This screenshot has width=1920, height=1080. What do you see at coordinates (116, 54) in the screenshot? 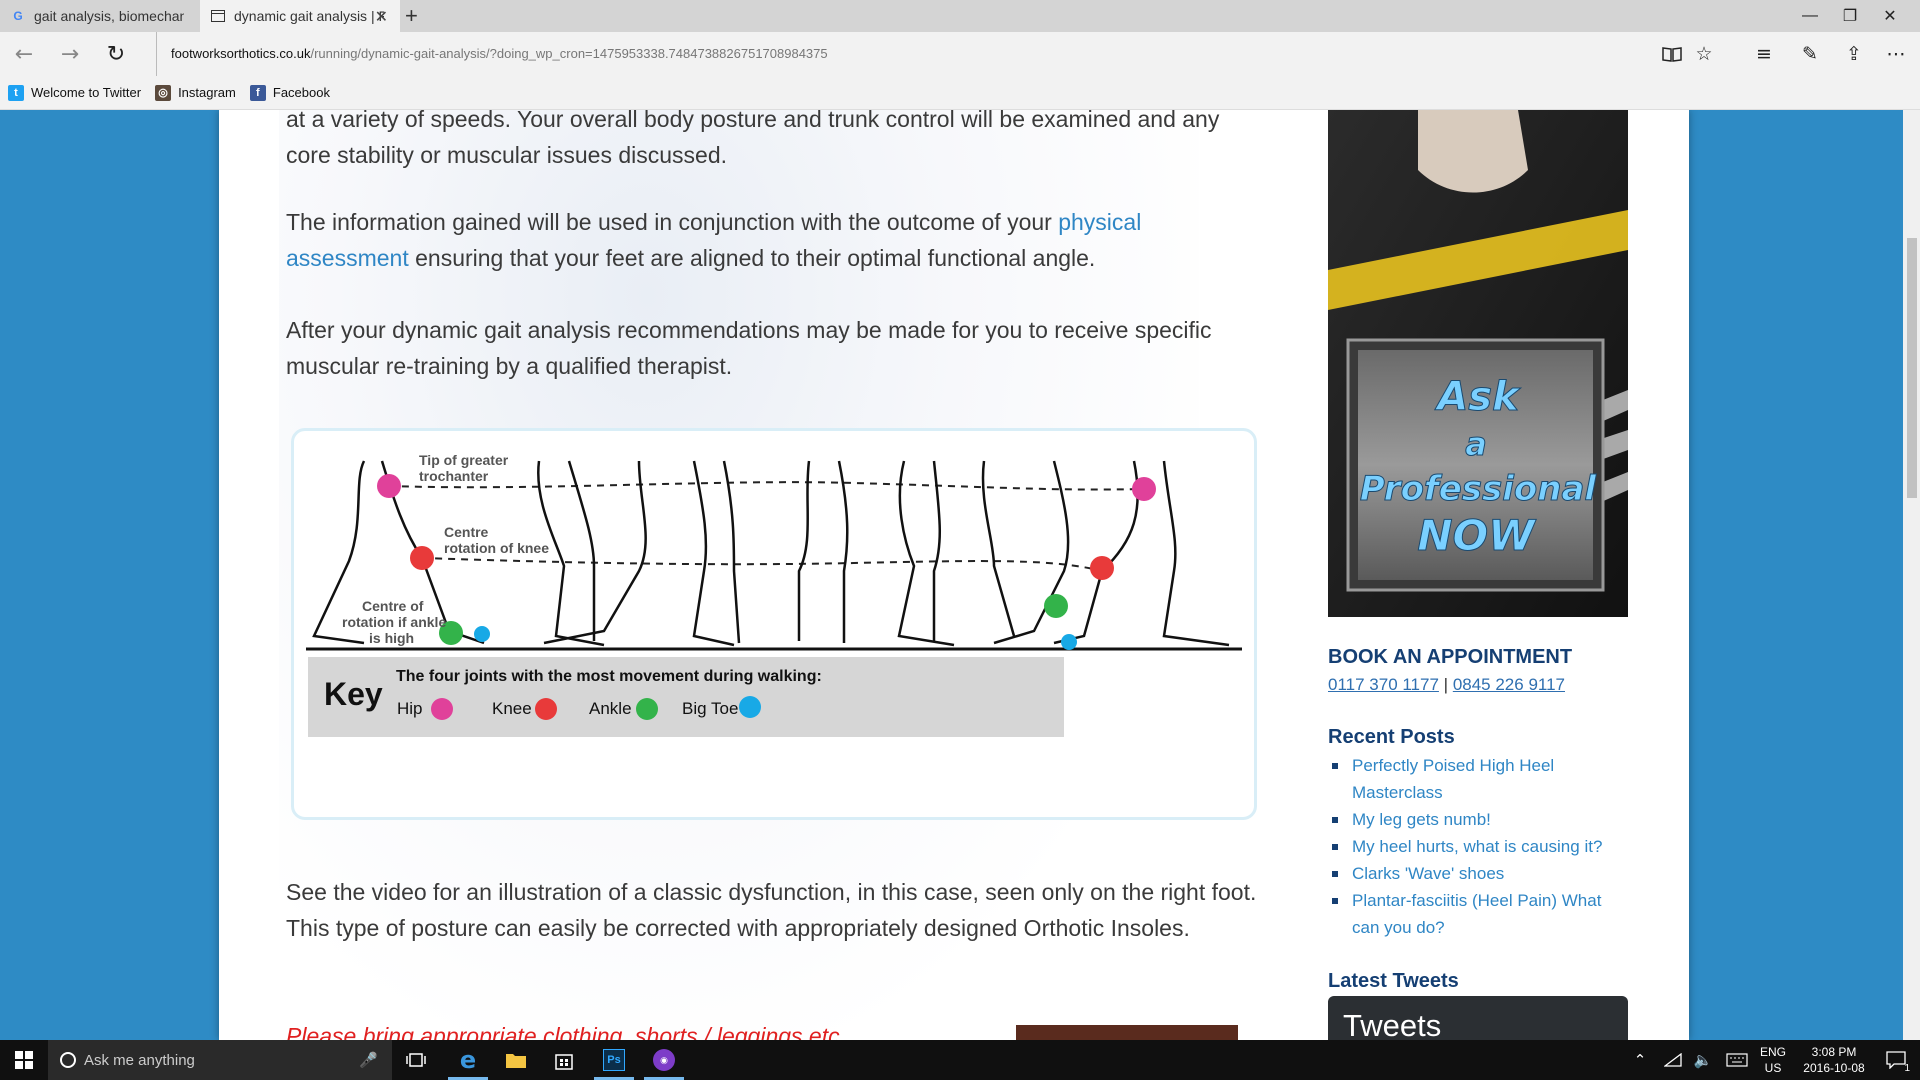
I see `refresh-icon: ↻` at bounding box center [116, 54].